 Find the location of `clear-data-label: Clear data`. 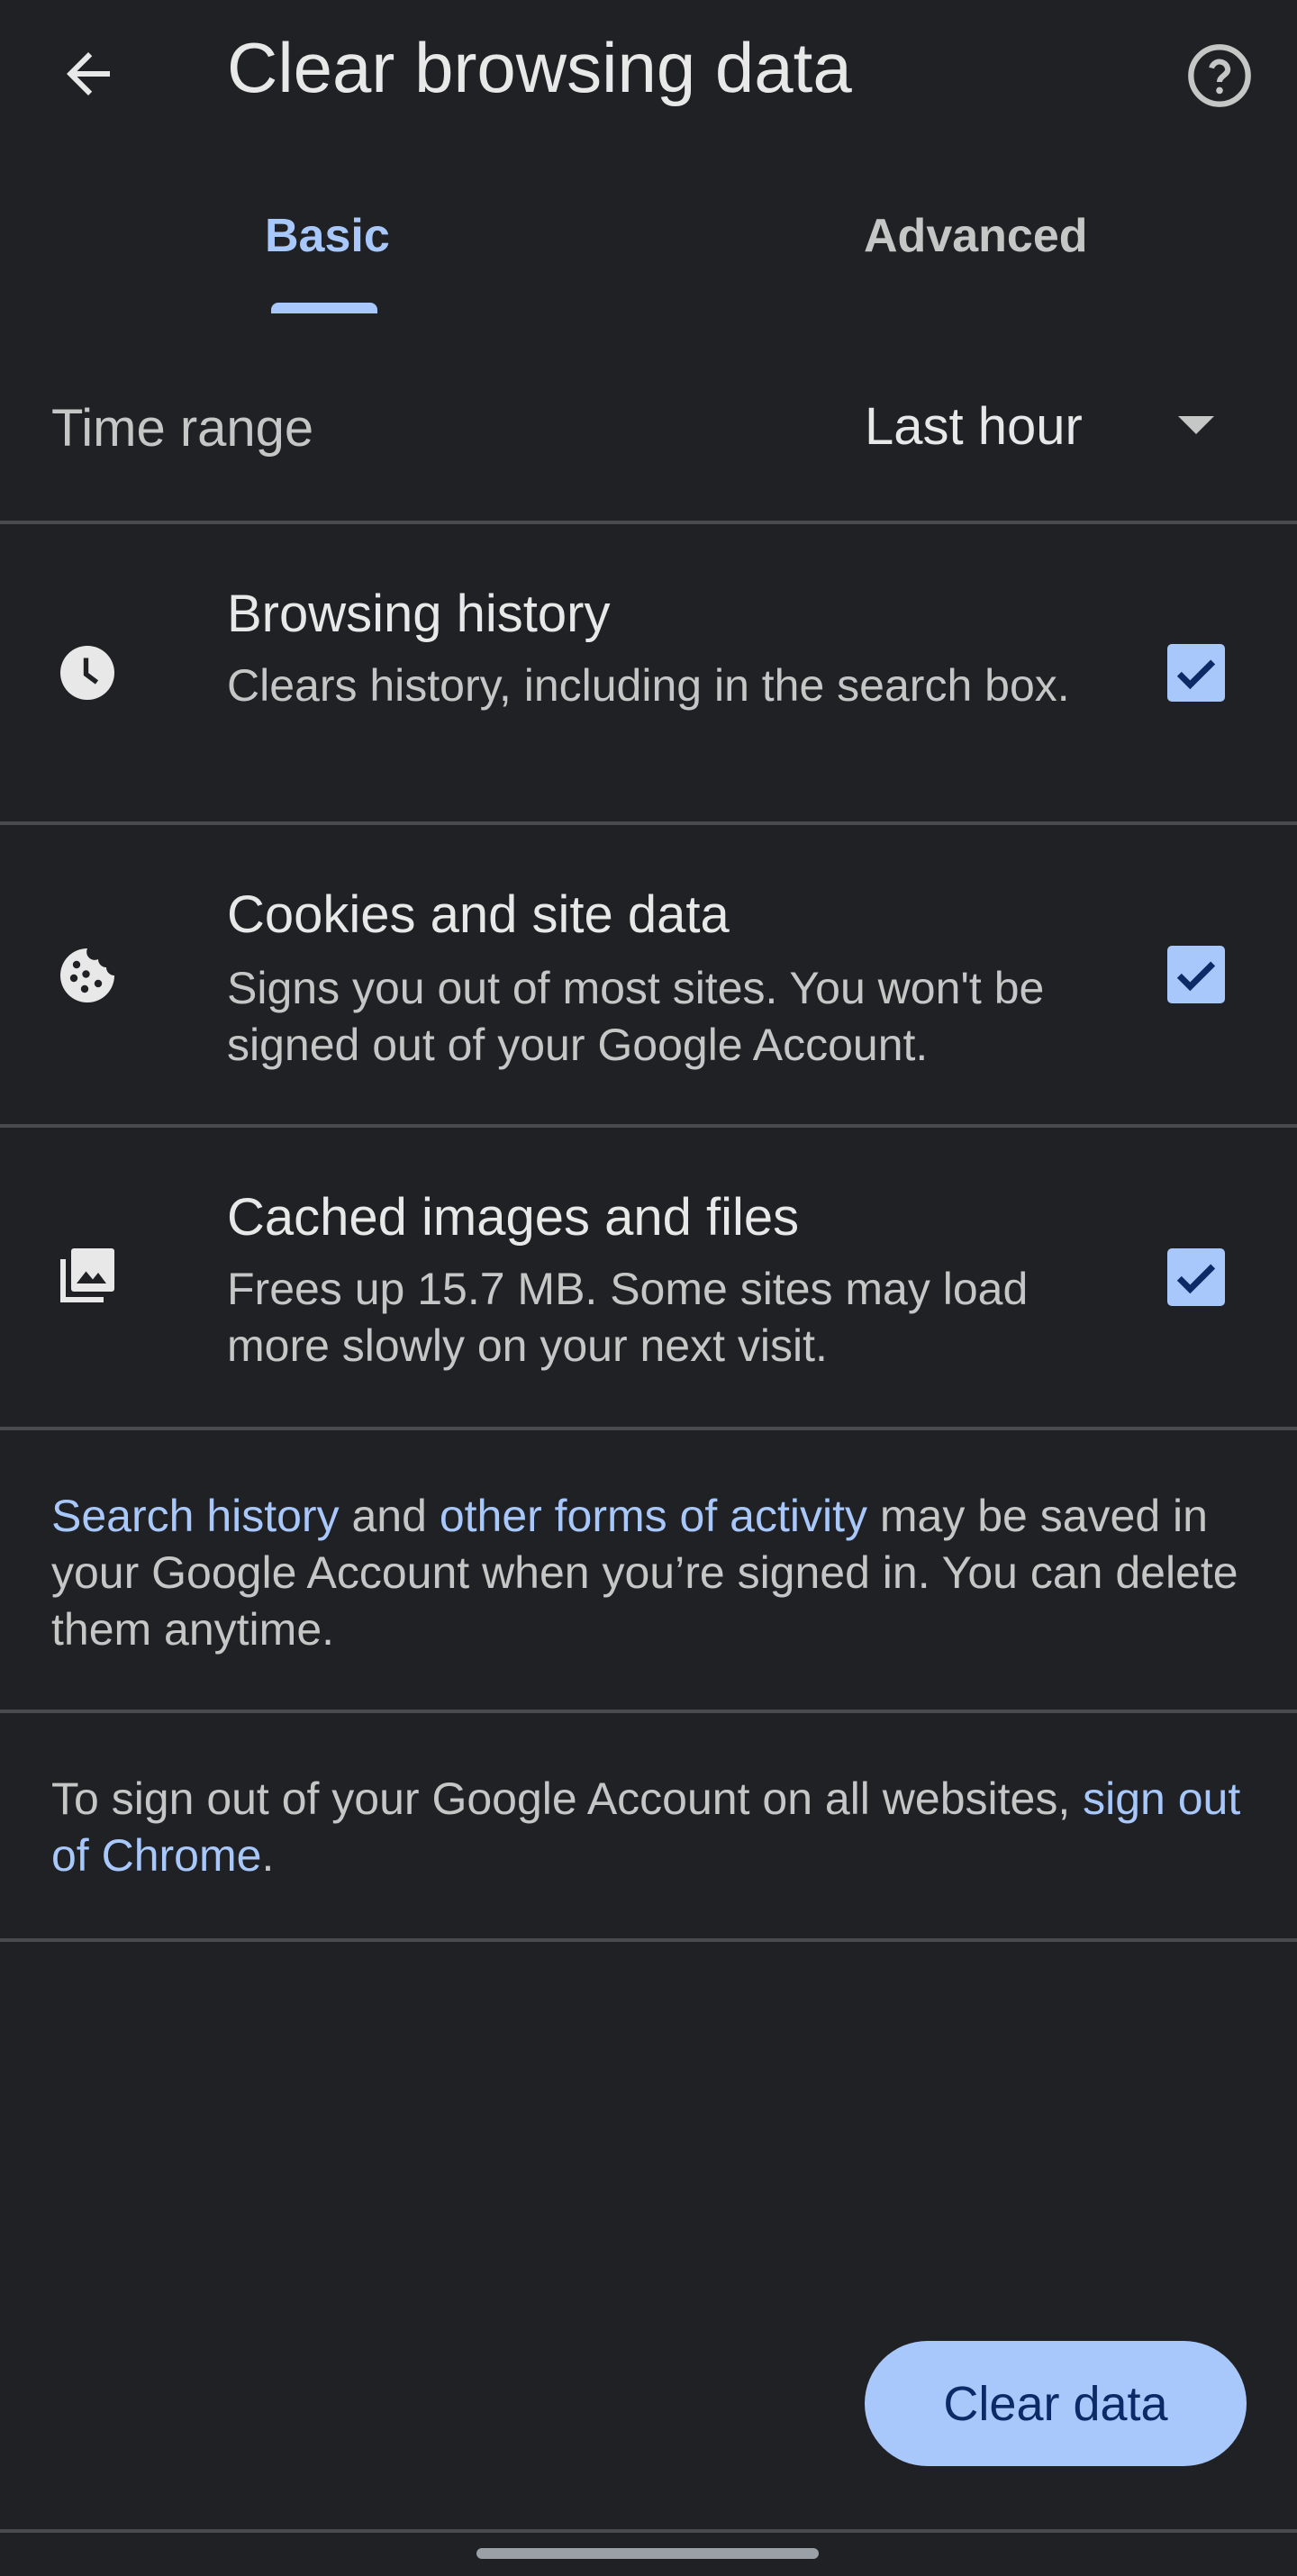

clear-data-label: Clear data is located at coordinates (1055, 2404).